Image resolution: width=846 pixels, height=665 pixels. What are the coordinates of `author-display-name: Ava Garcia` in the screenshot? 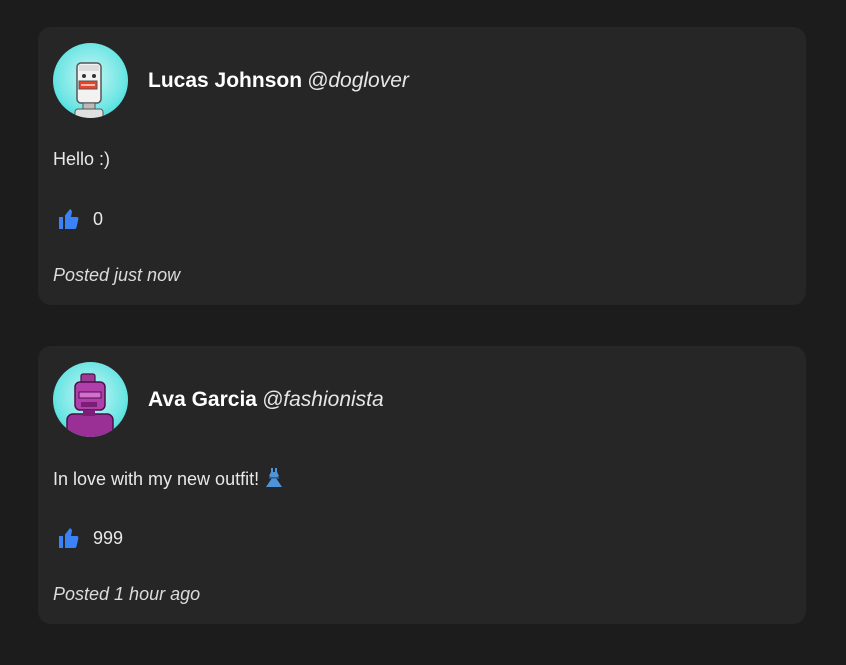 It's located at (202, 399).